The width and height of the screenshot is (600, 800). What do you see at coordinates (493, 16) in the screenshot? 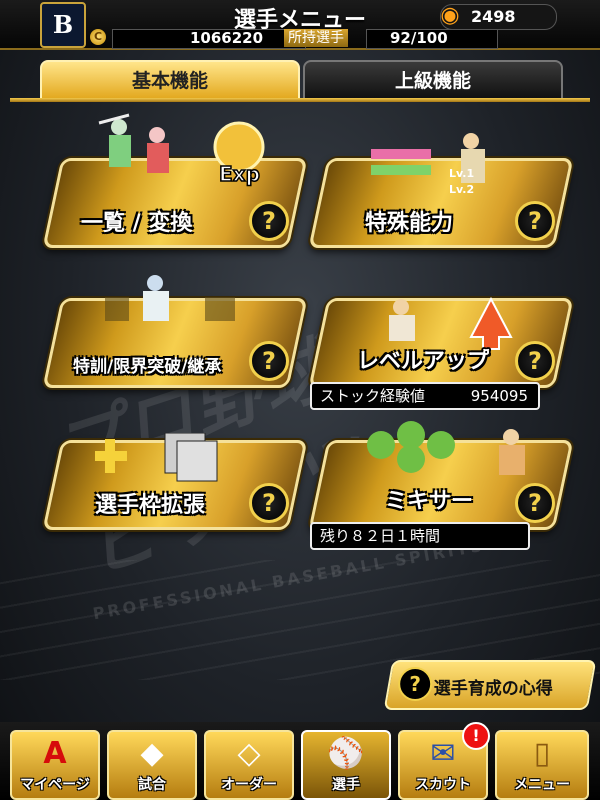
I see `premium-currency-value: 2498` at bounding box center [493, 16].